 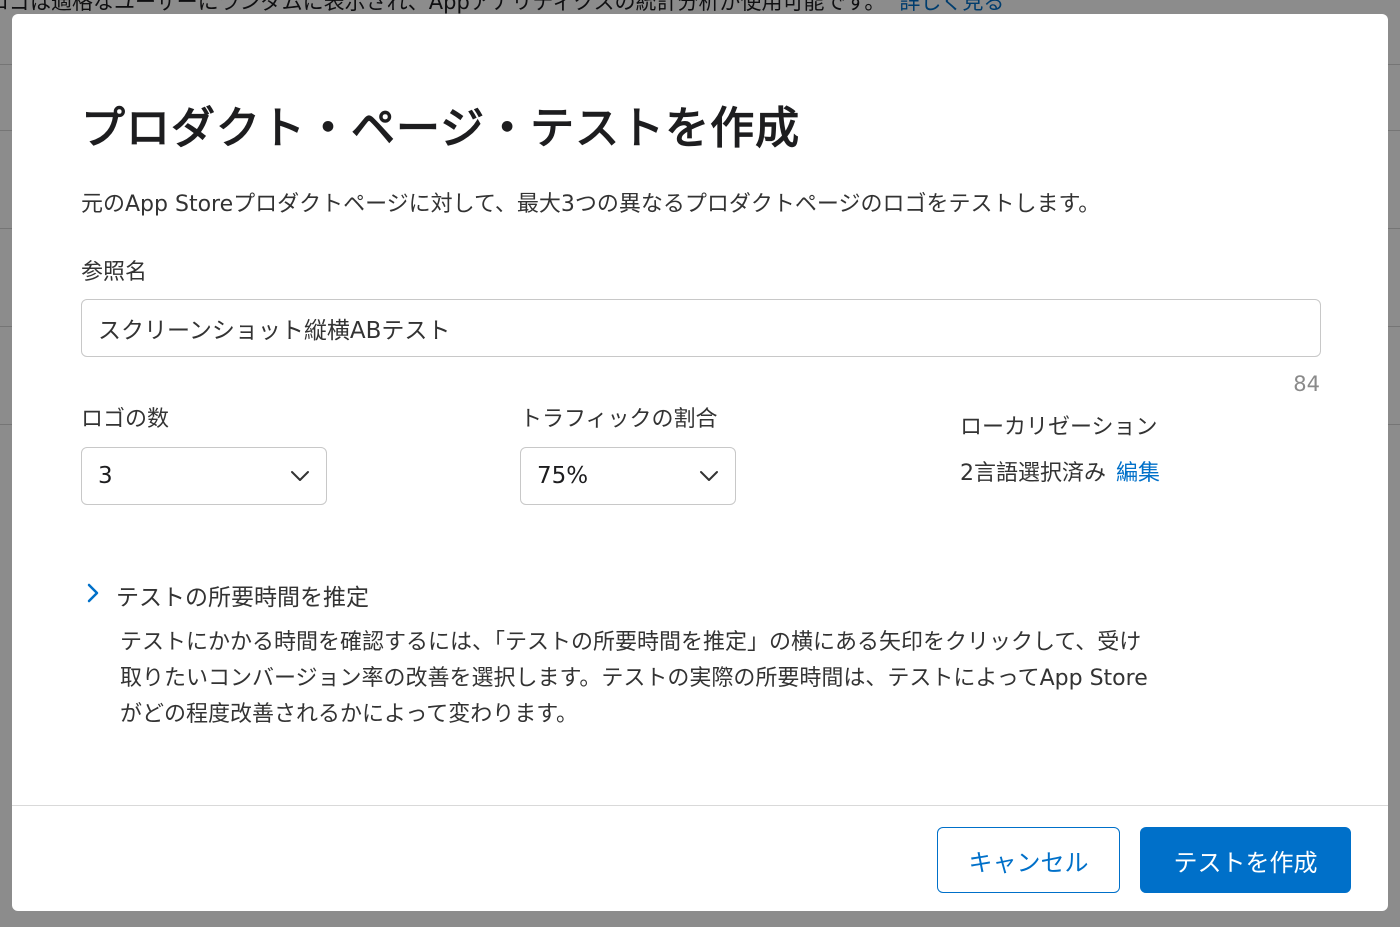 What do you see at coordinates (242, 598) in the screenshot?
I see `estimate-duration-label: テストの所要時間を推定` at bounding box center [242, 598].